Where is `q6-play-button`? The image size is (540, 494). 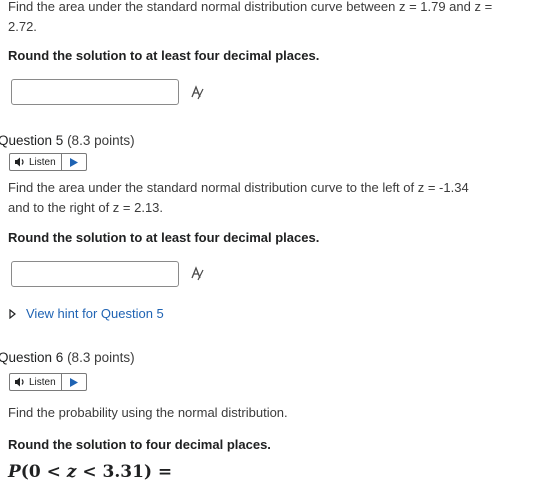
q6-play-button is located at coordinates (74, 382).